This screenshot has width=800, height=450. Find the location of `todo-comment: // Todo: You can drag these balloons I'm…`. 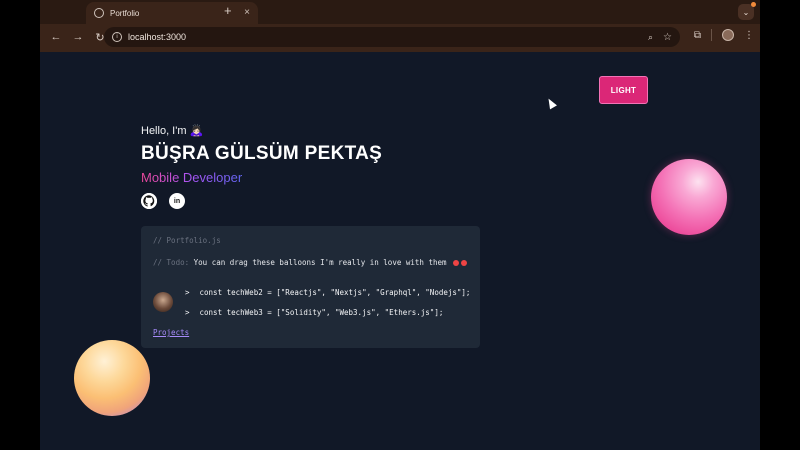

todo-comment: // Todo: You can drag these balloons I'm… is located at coordinates (310, 262).